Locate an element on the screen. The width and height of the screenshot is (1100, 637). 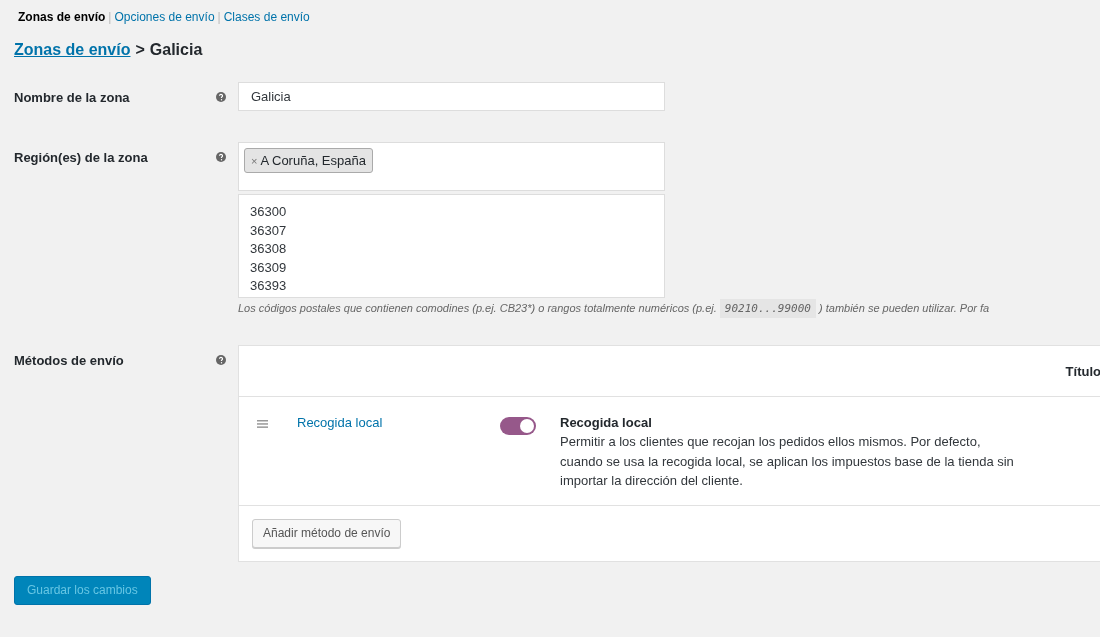
region-select-field: × A Coruña, España is located at coordinates (451, 166).